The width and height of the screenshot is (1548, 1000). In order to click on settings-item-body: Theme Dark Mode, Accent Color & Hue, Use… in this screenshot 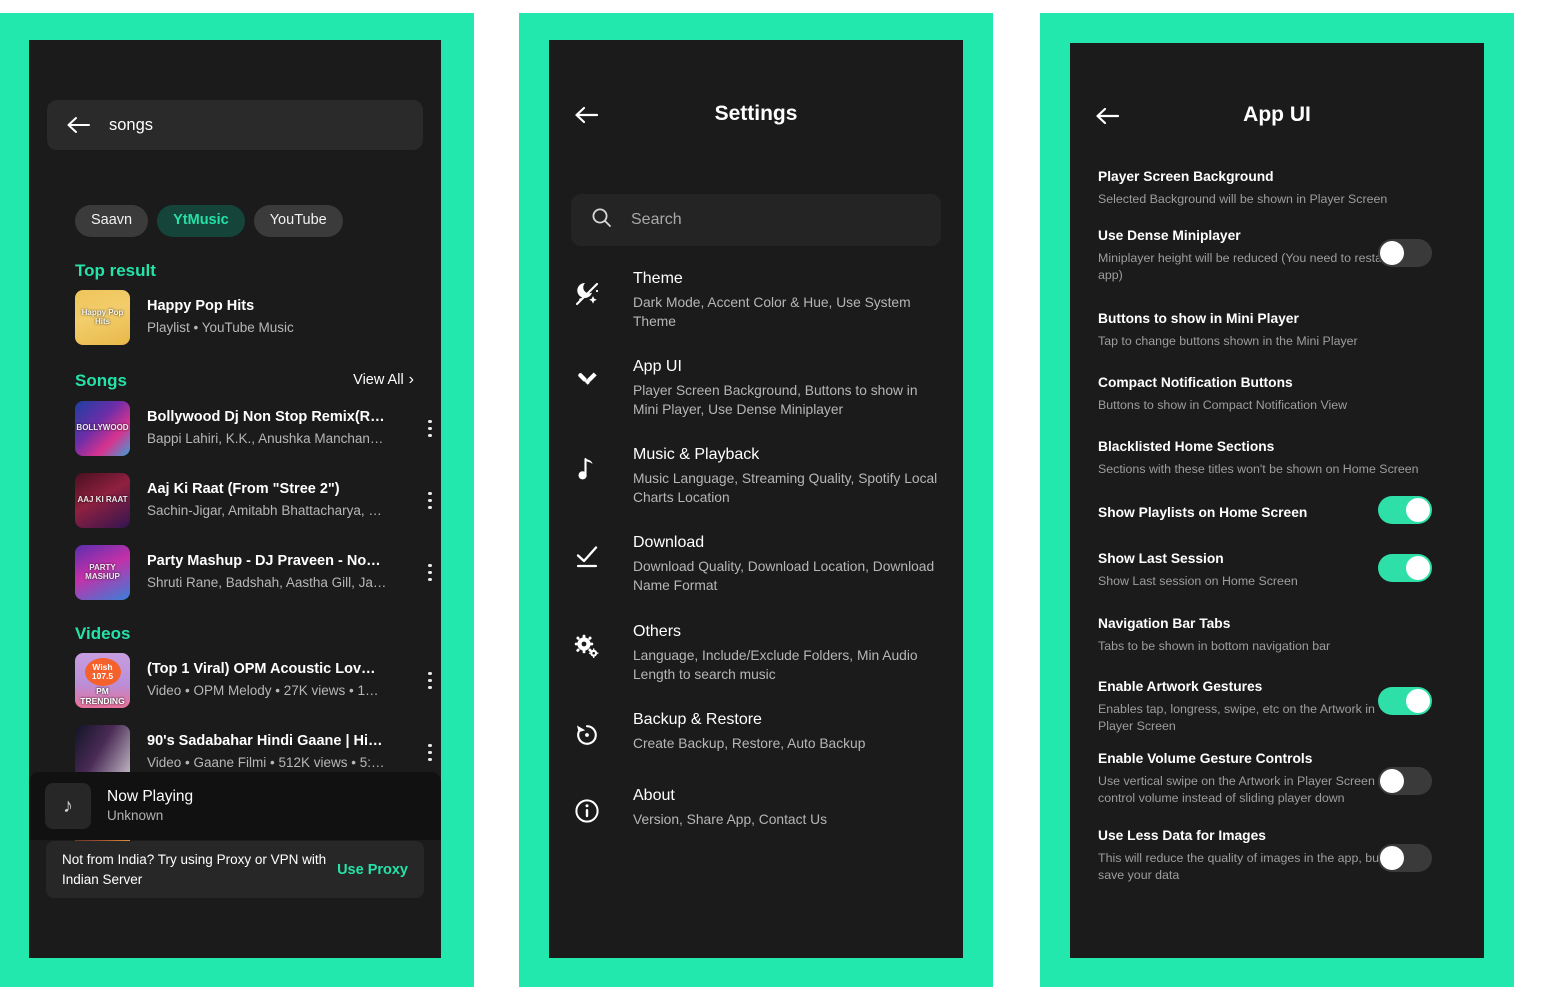, I will do `click(788, 300)`.